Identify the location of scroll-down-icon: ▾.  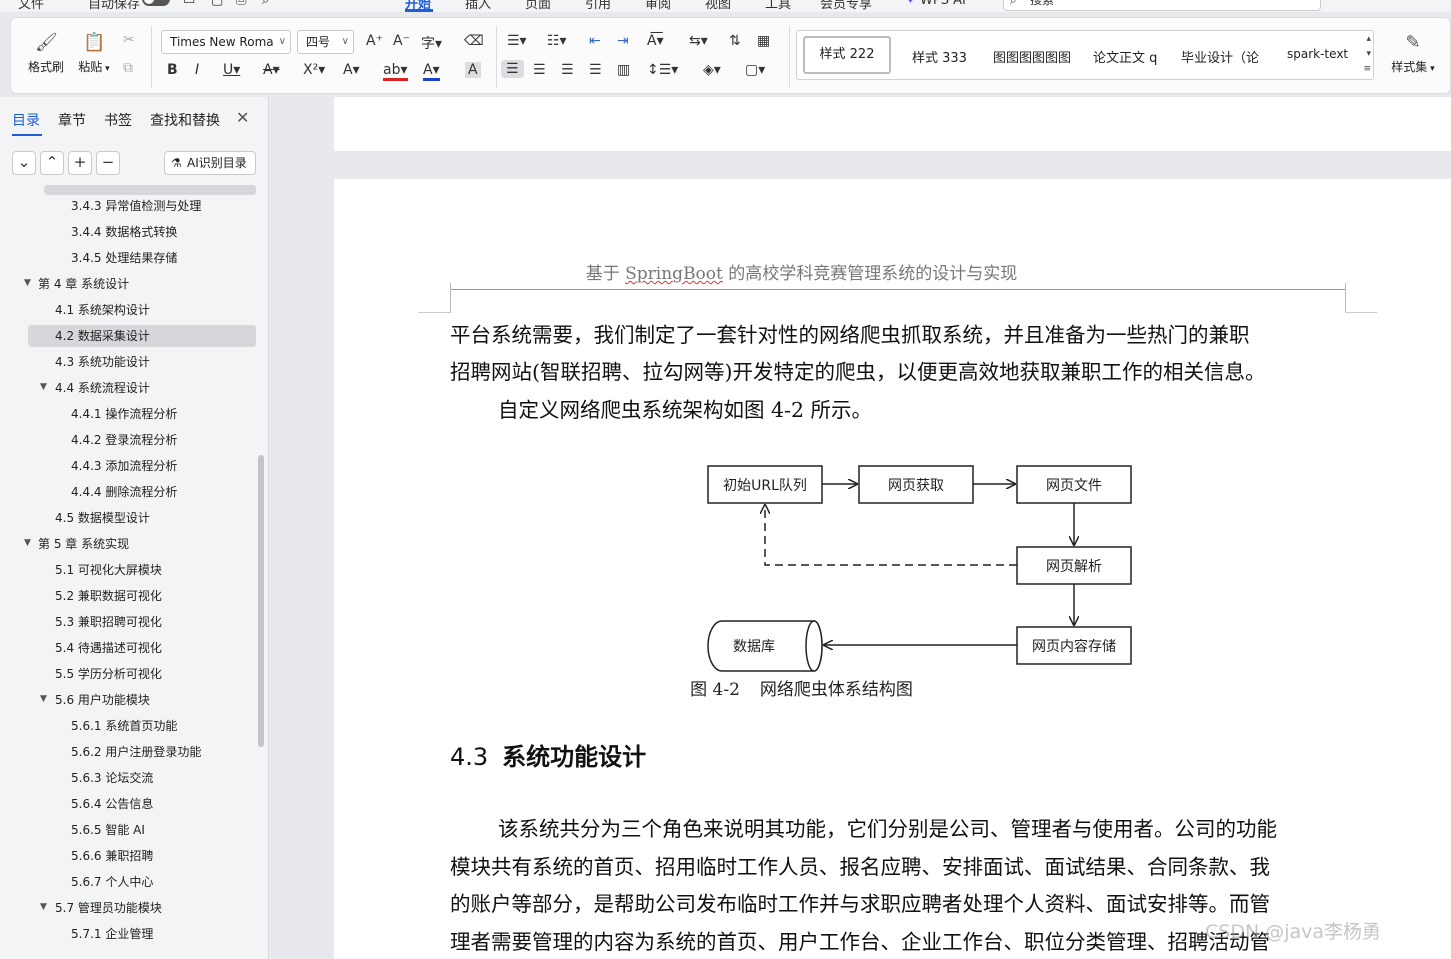
(1368, 54).